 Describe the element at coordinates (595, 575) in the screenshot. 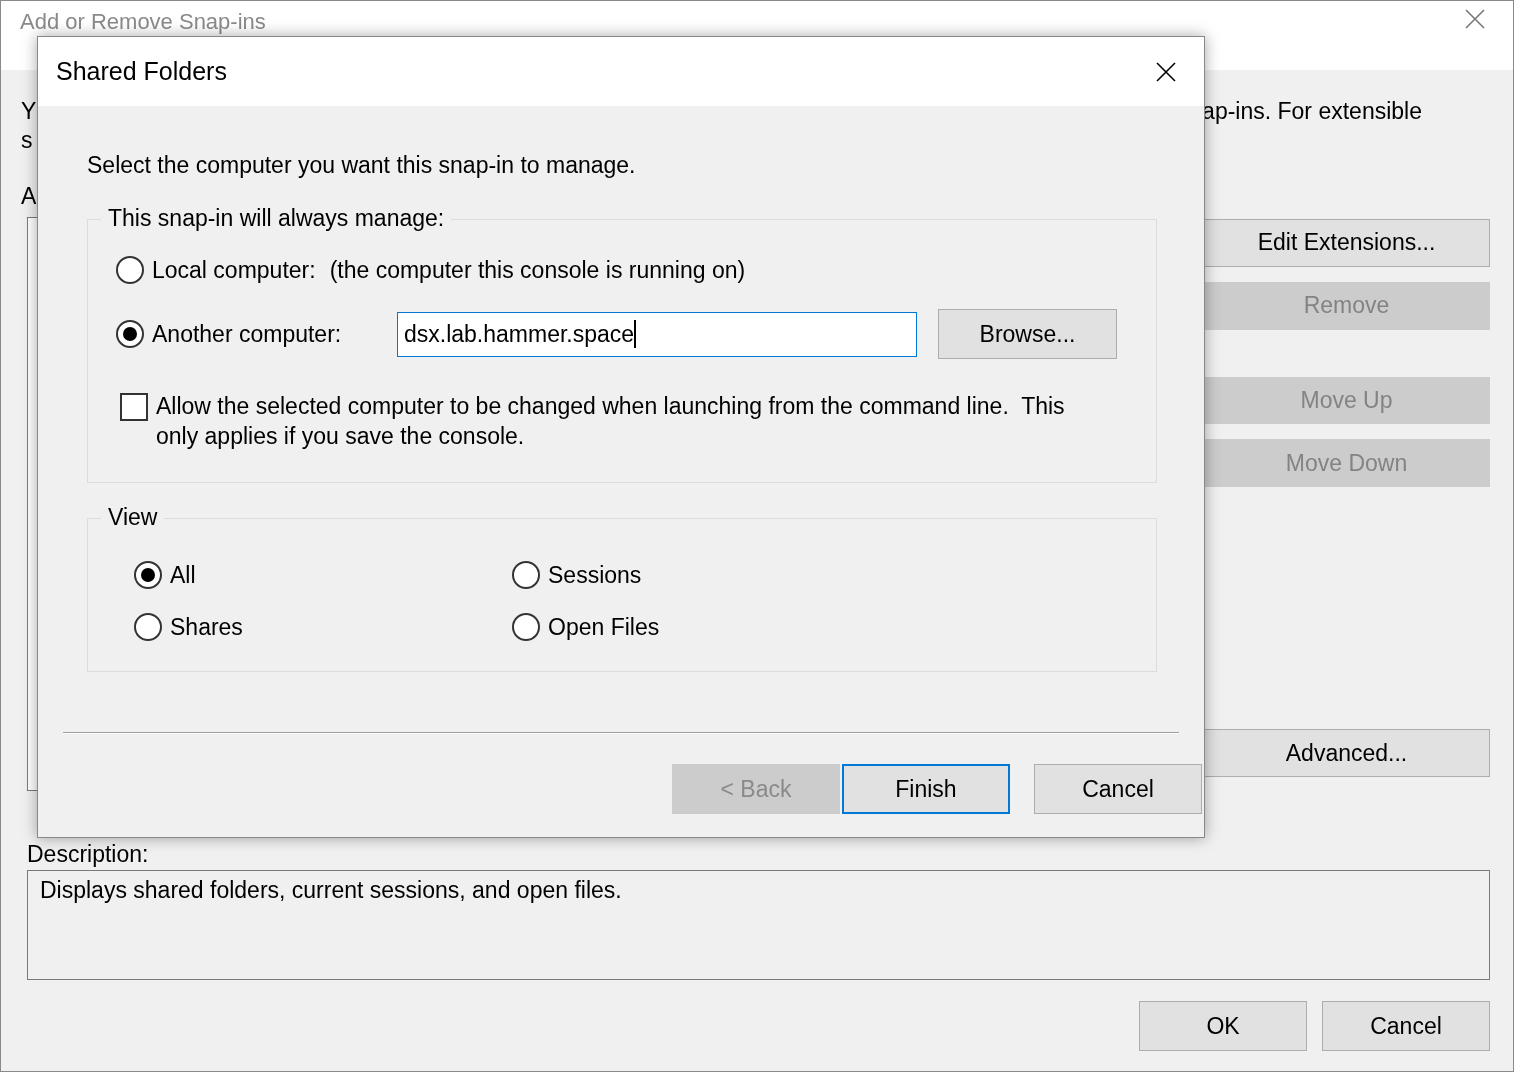

I see `radio-label: Sessions` at that location.